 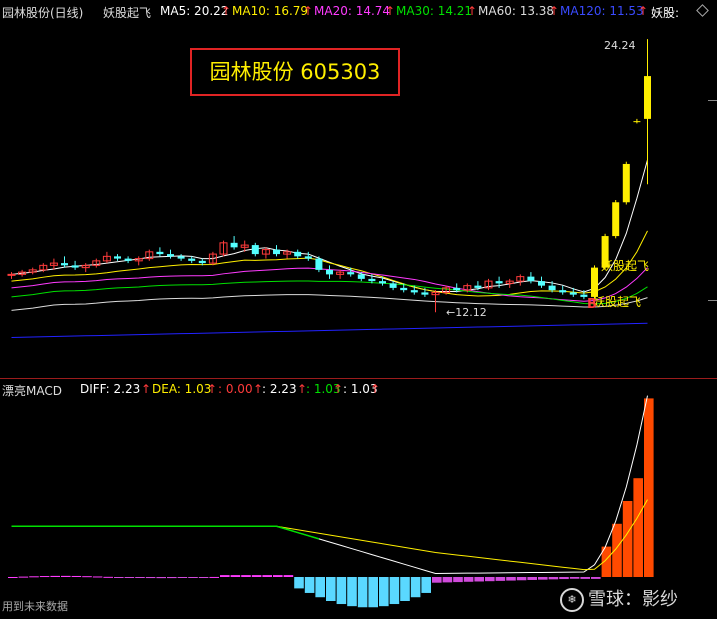 What do you see at coordinates (329, 330) in the screenshot?
I see `ma120-line` at bounding box center [329, 330].